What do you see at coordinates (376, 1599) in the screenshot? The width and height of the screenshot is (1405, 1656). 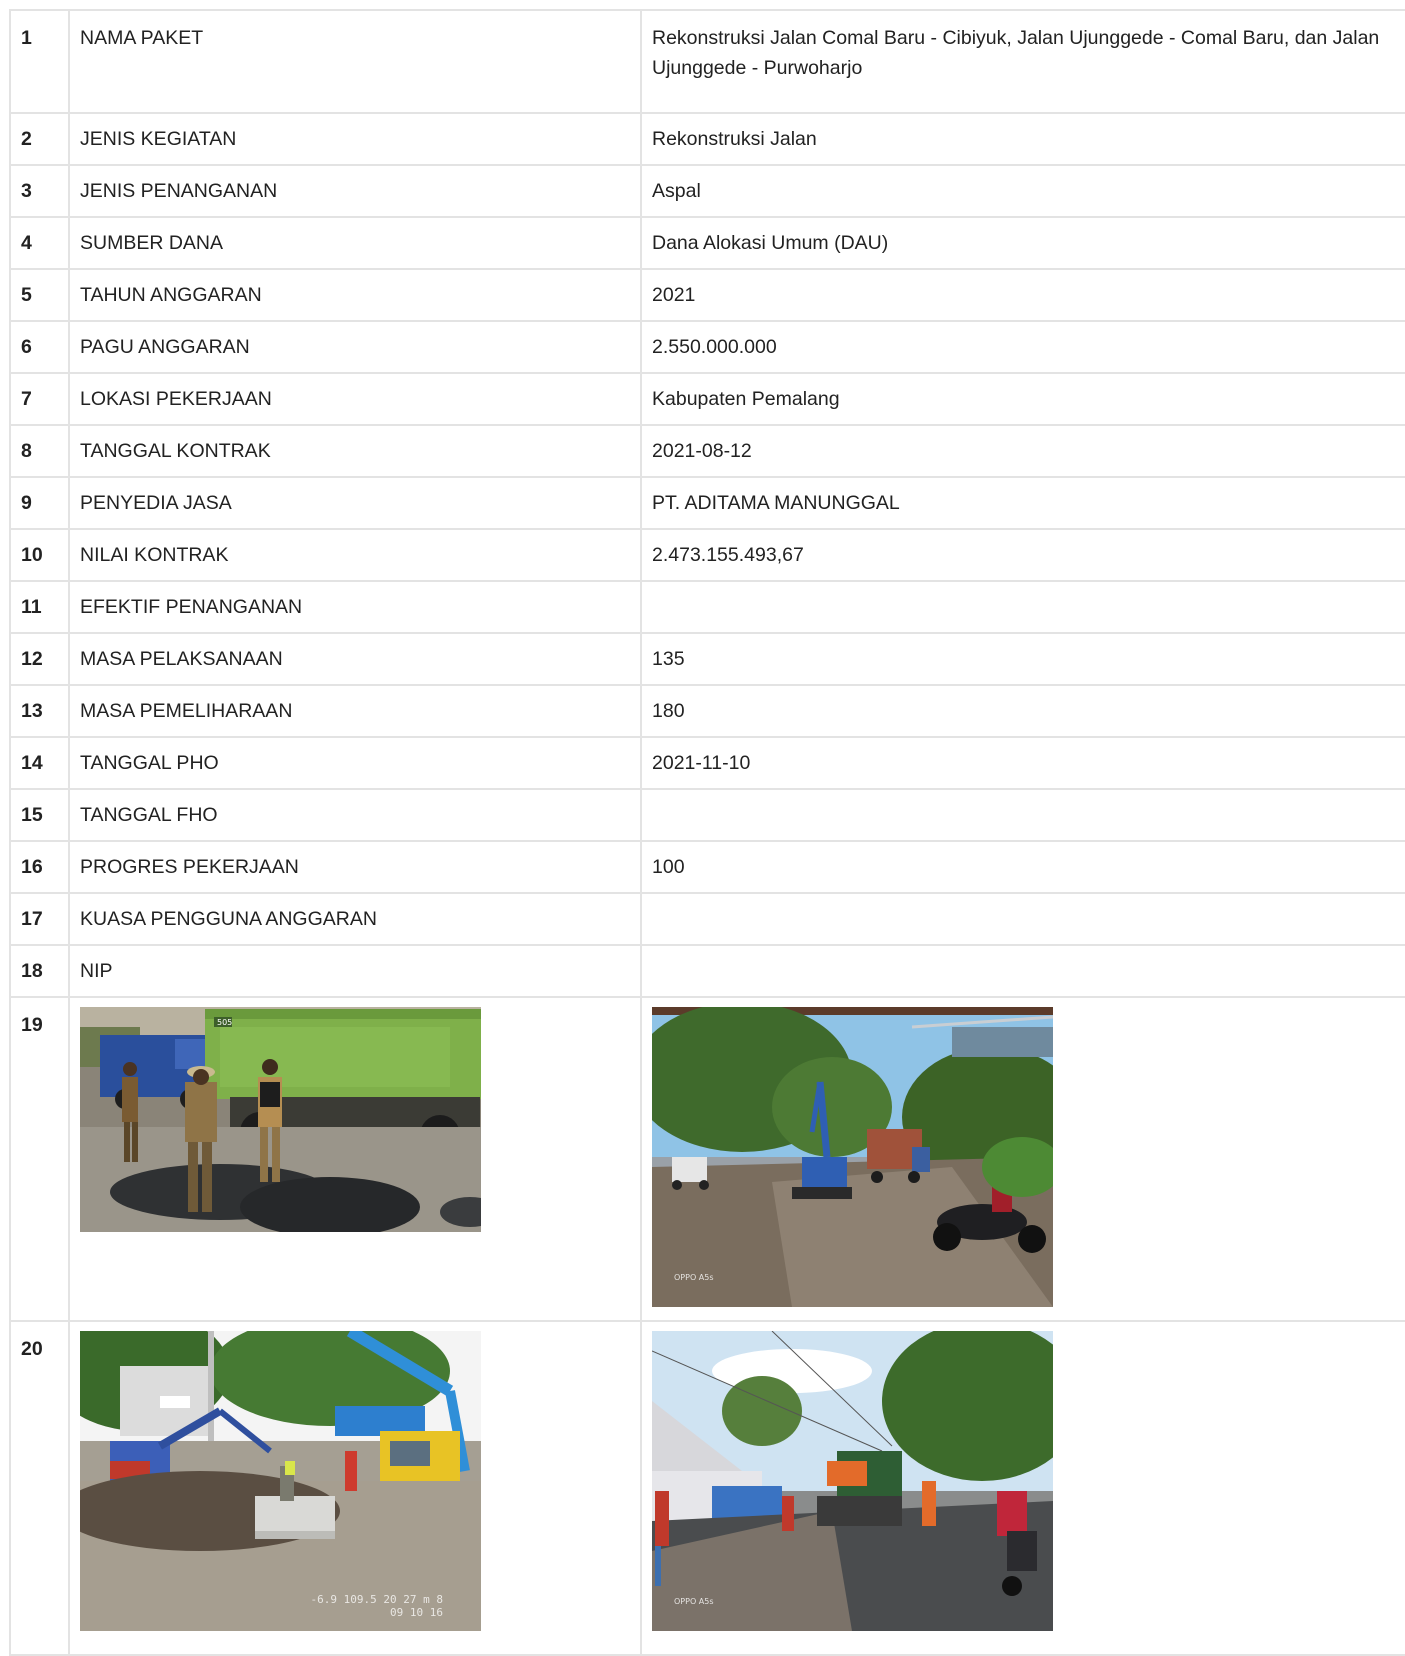 I see `photo-timestamp-line: -6.9 109.5 20 27 m 8` at bounding box center [376, 1599].